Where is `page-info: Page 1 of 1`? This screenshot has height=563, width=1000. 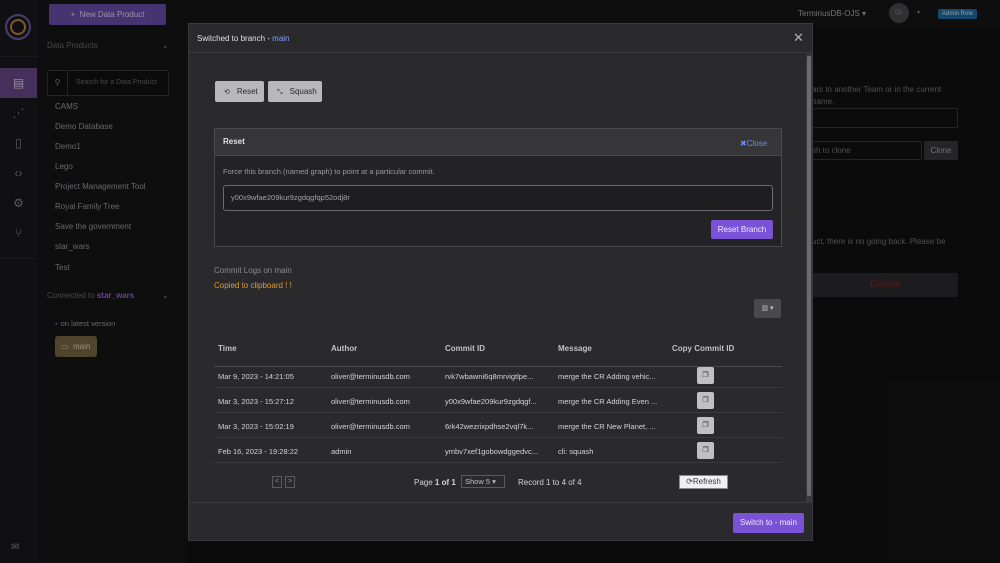
page-info: Page 1 of 1 is located at coordinates (435, 482).